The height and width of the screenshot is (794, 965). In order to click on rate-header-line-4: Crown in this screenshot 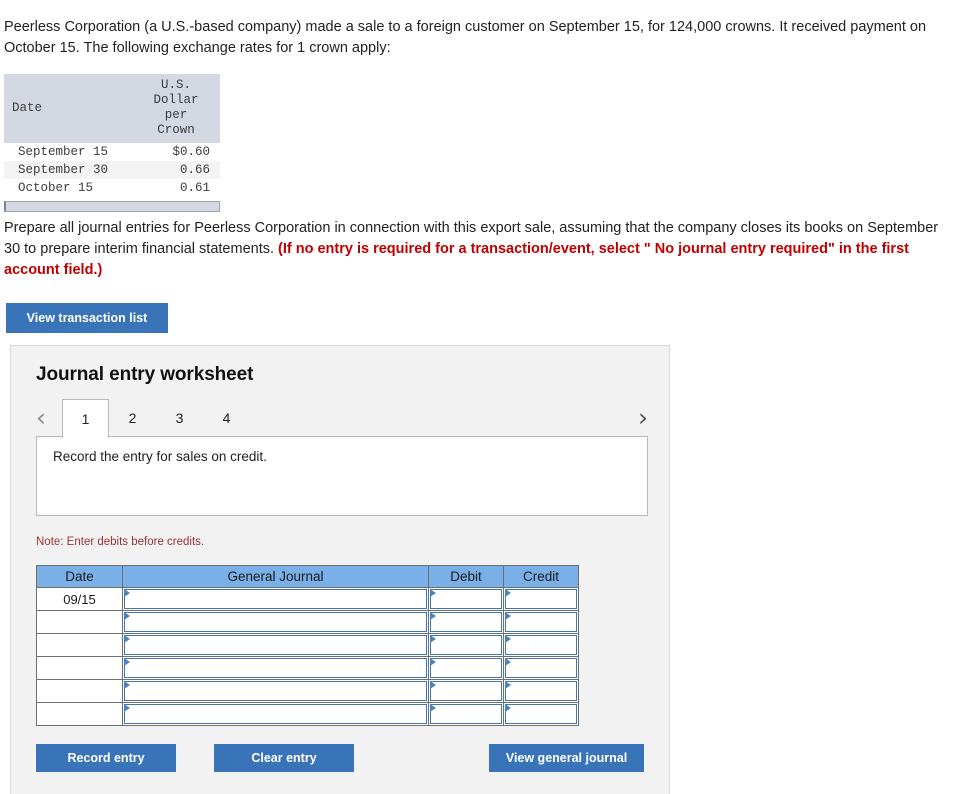, I will do `click(176, 130)`.